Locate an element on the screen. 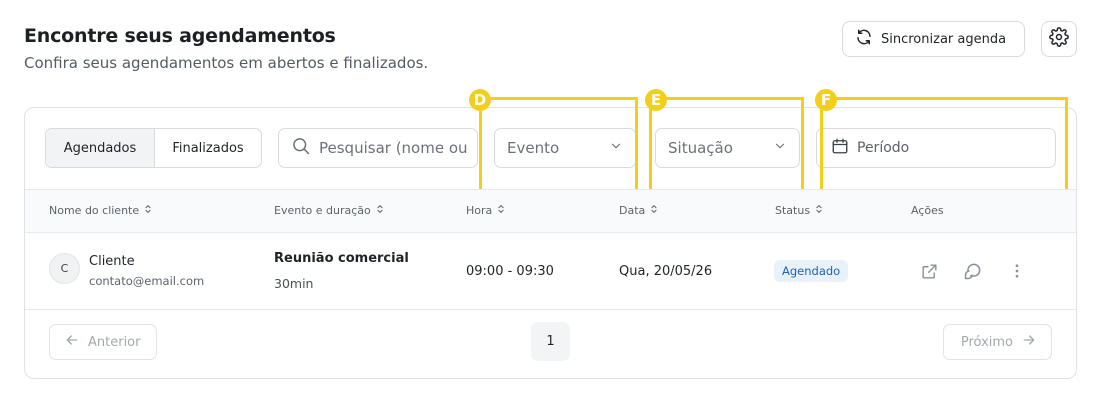  column-header-label: Evento e duração is located at coordinates (322, 210).